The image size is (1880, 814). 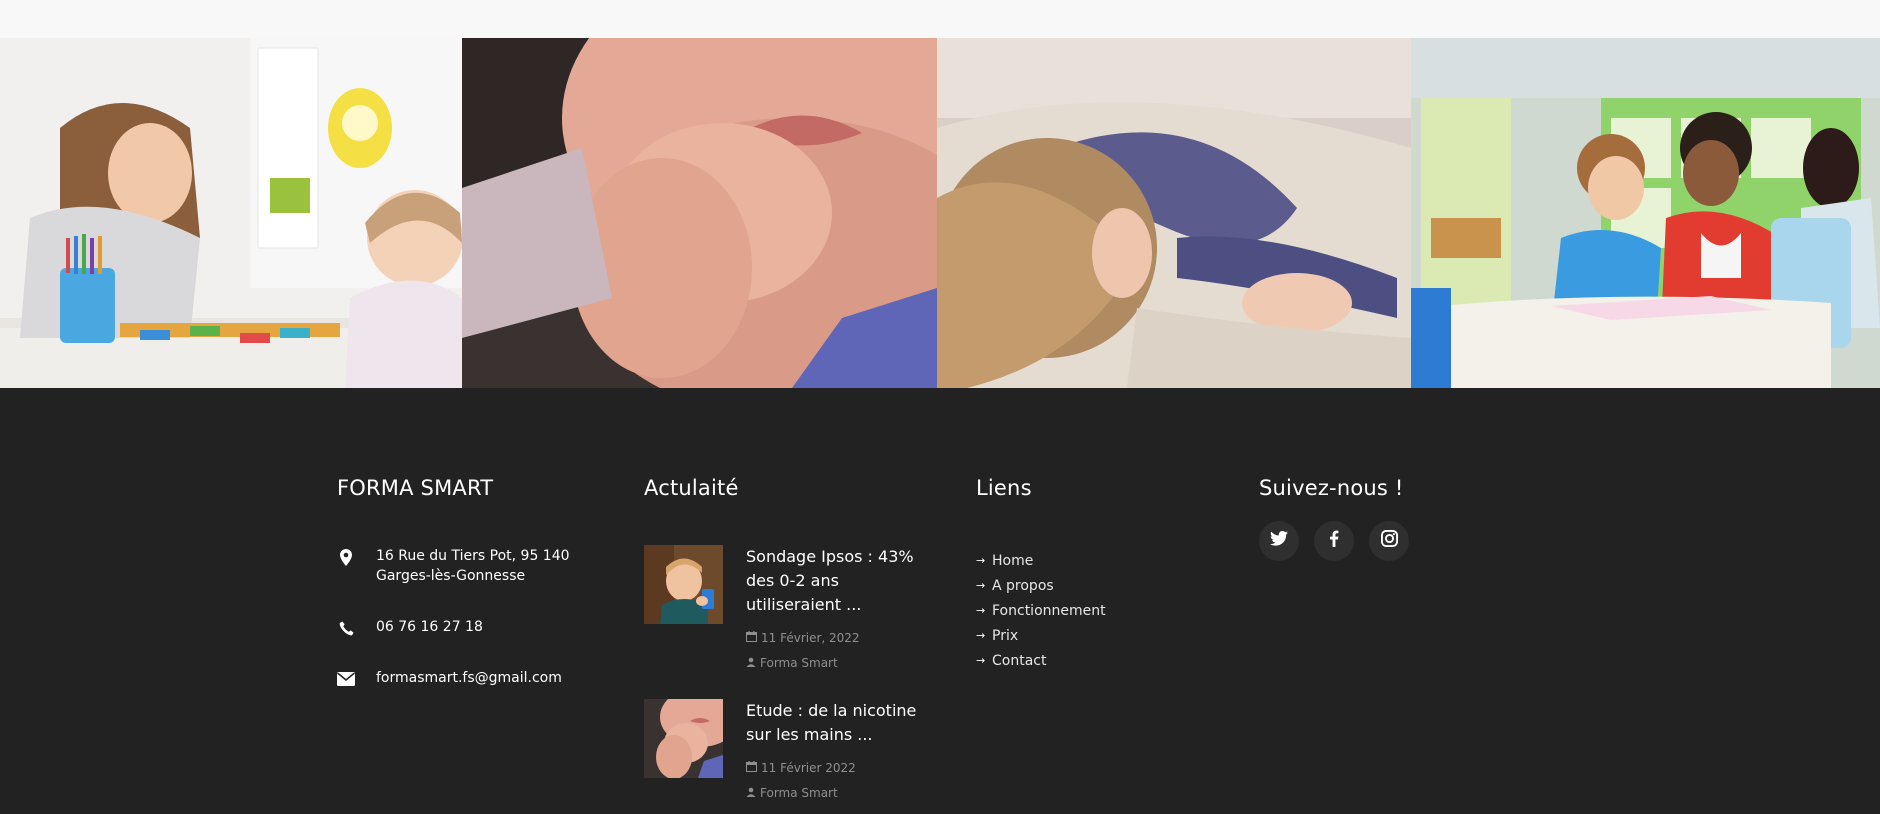 I want to click on phone-number: 06 76 16 27 18, so click(x=501, y=627).